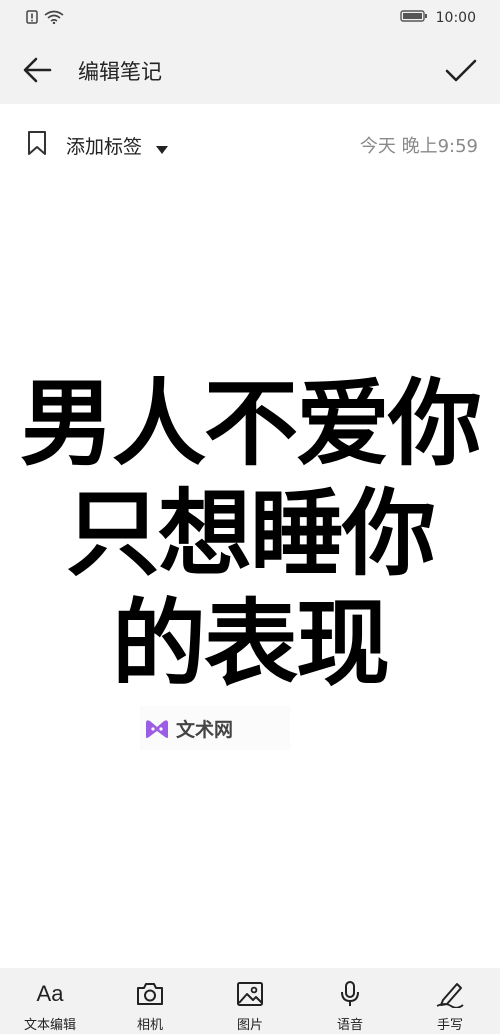 The image size is (500, 1034). Describe the element at coordinates (455, 17) in the screenshot. I see `clock: 10:00` at that location.